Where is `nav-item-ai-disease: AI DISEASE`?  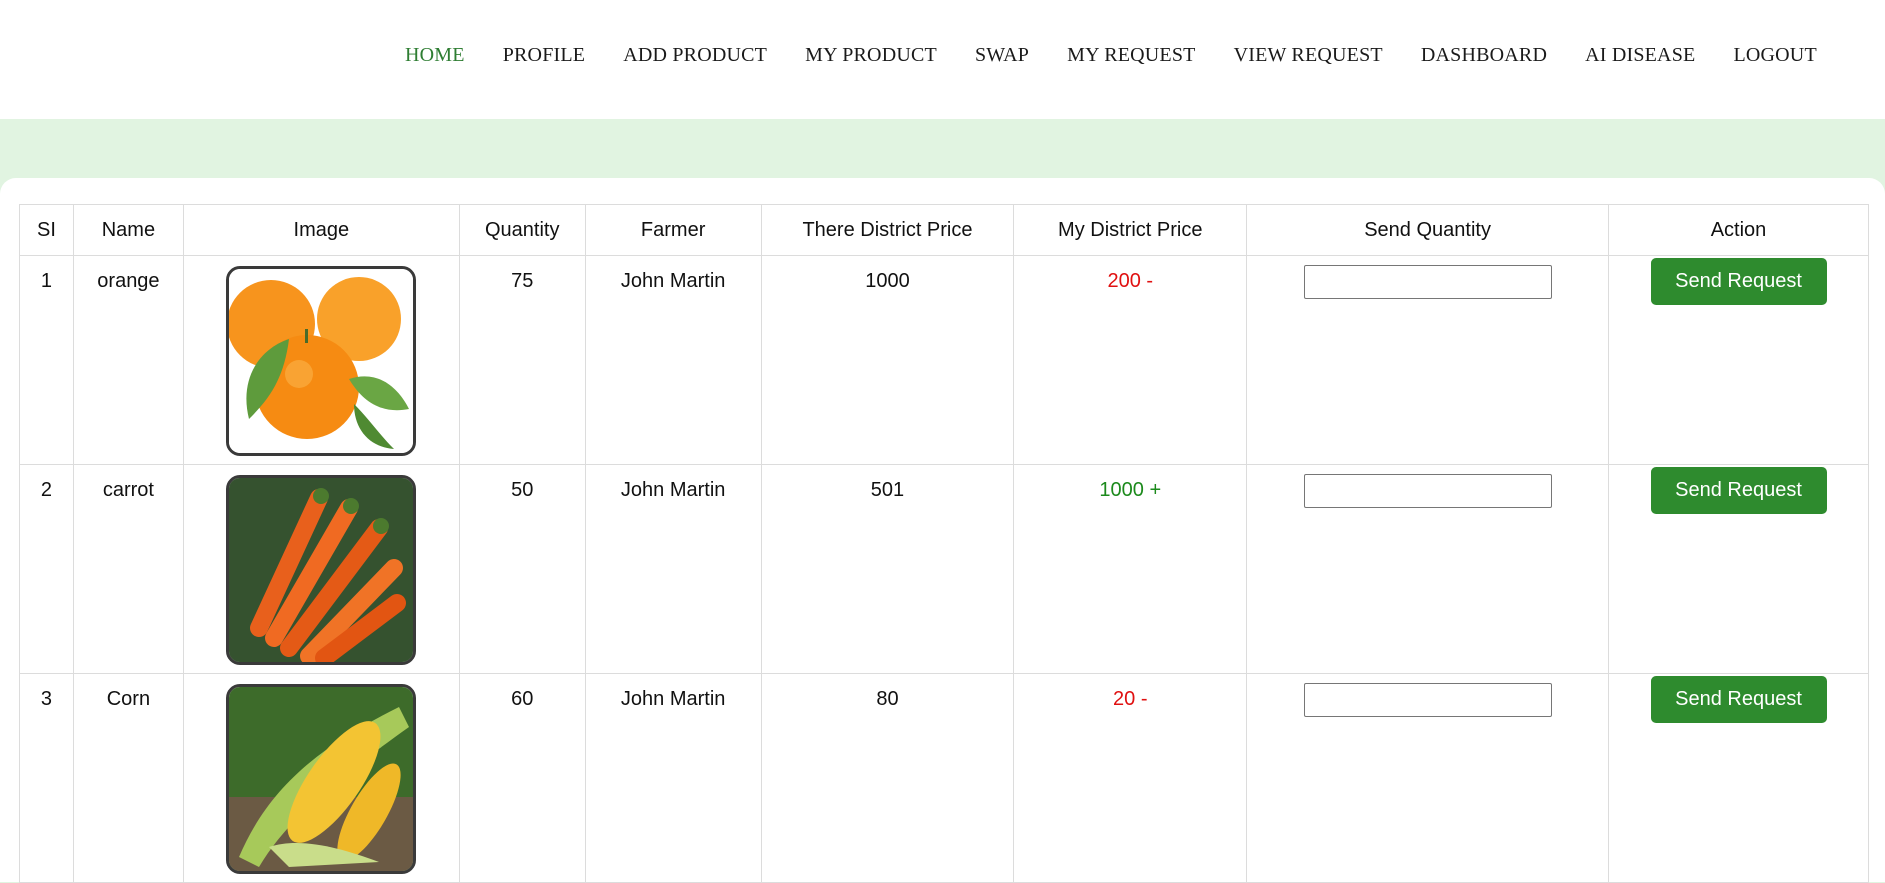 nav-item-ai-disease: AI DISEASE is located at coordinates (1640, 55).